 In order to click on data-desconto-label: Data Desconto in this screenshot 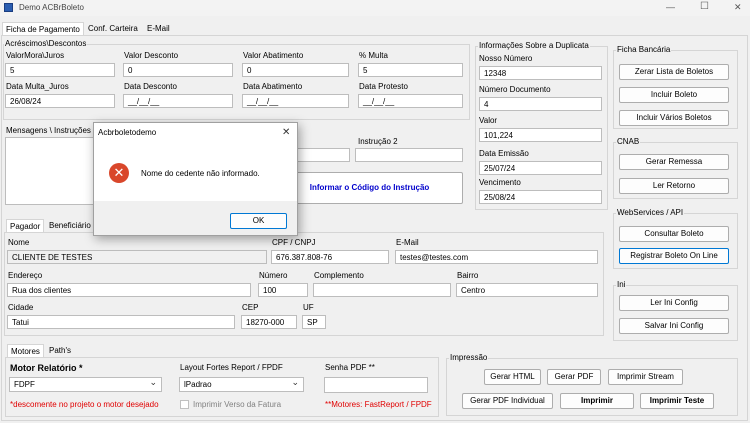, I will do `click(150, 86)`.